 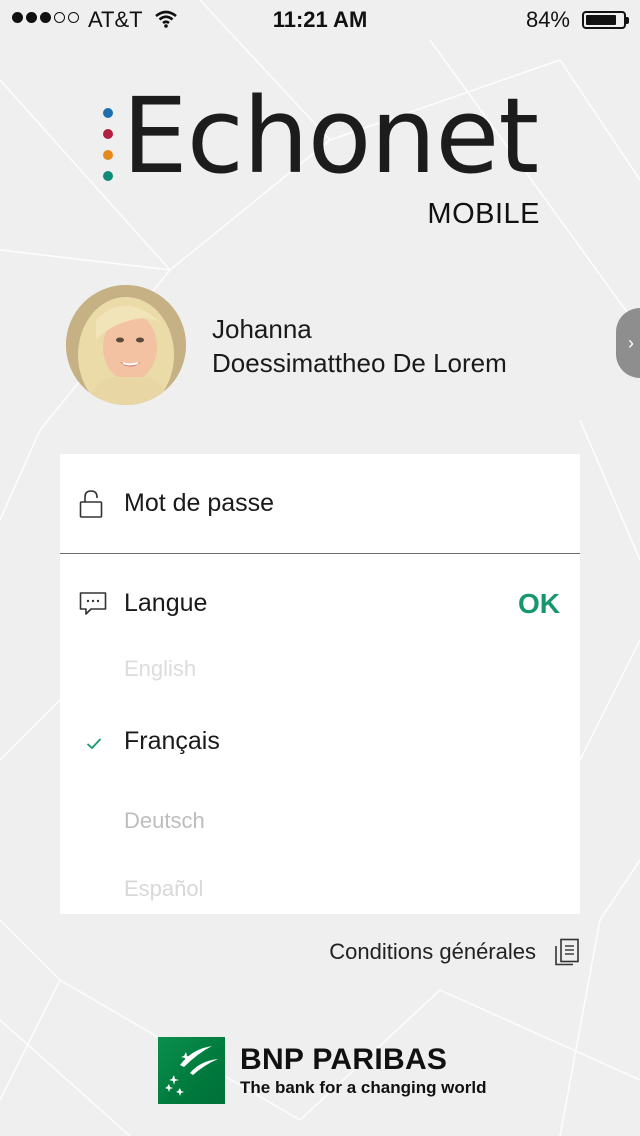 I want to click on ok-button: OK, so click(x=539, y=604).